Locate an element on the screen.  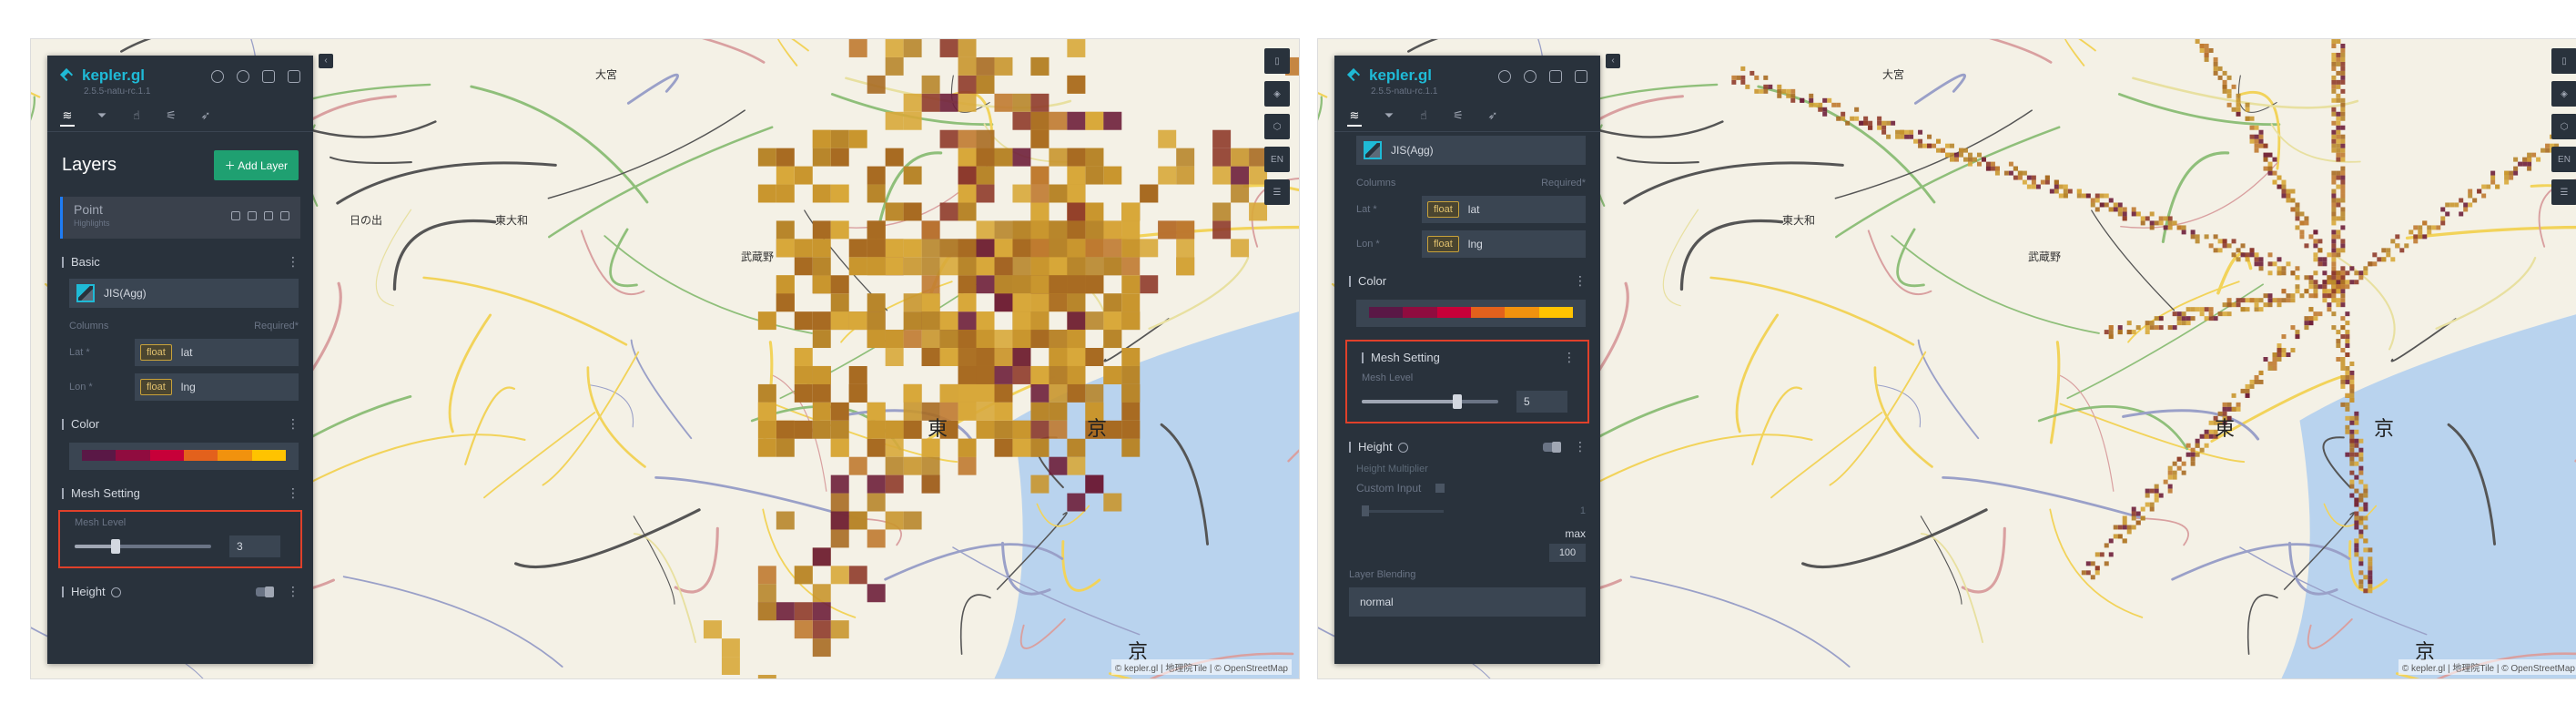
mesh-level-input: 5 is located at coordinates (1541, 402).